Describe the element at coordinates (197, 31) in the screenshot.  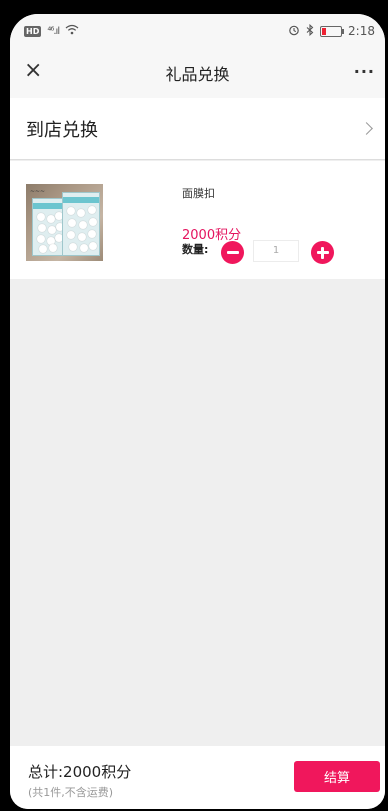
I see `status-bar: HD ⁴⁶.ıl 2:18` at that location.